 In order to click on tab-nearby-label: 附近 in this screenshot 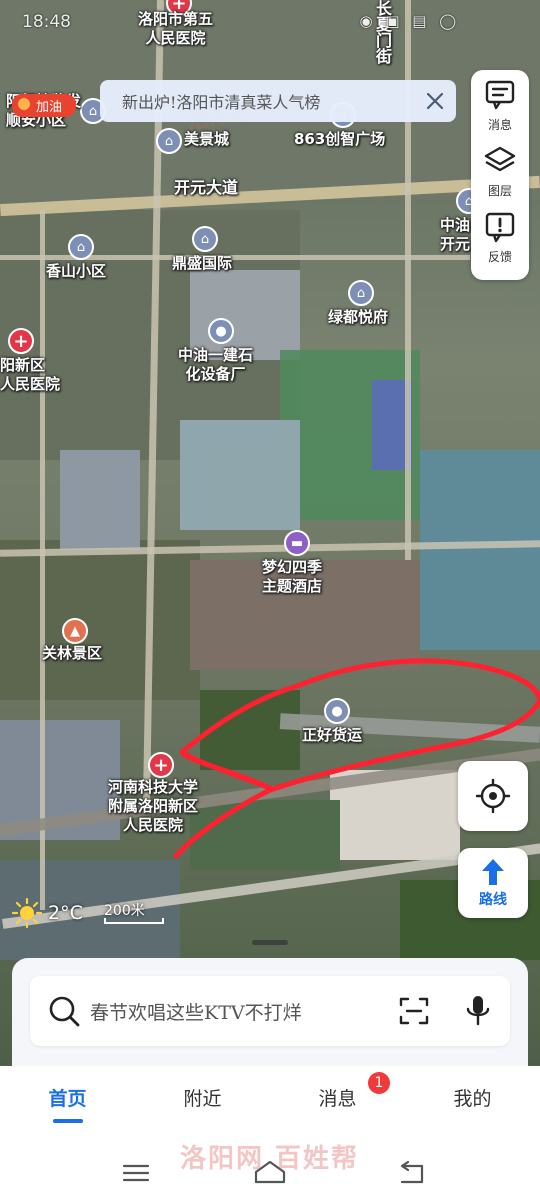, I will do `click(202, 1099)`.